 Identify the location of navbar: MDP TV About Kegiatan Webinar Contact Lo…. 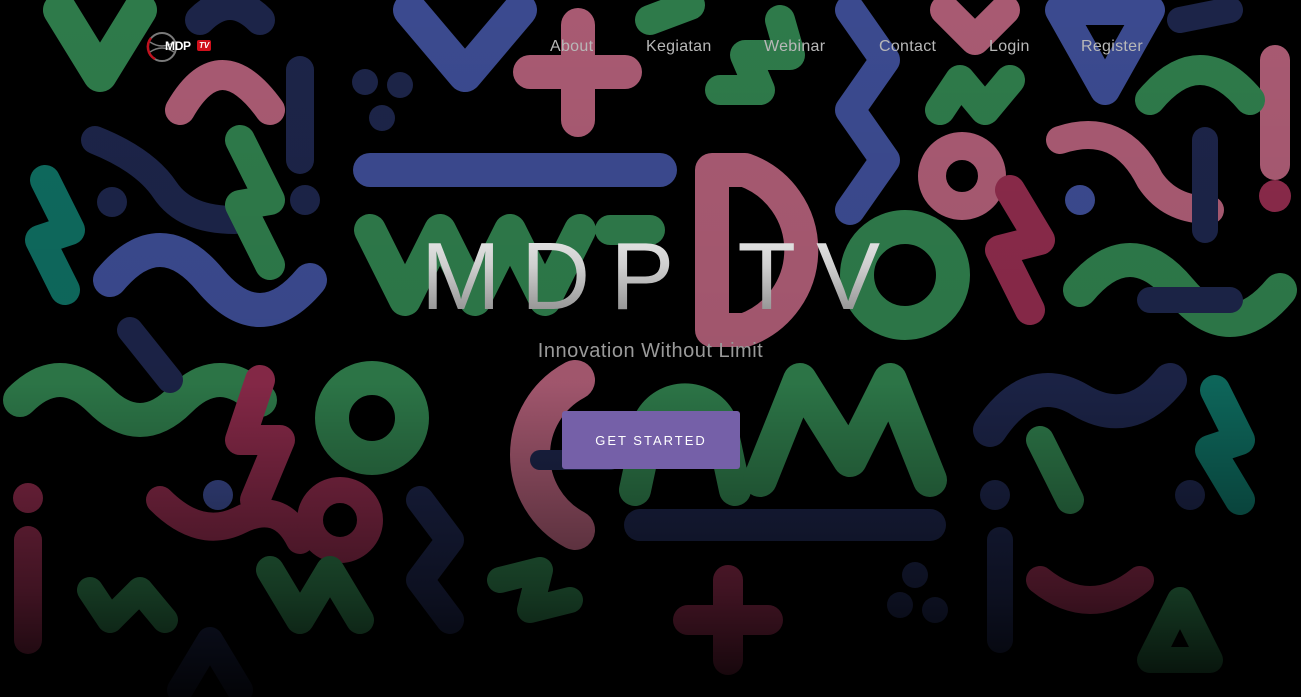
(650, 48).